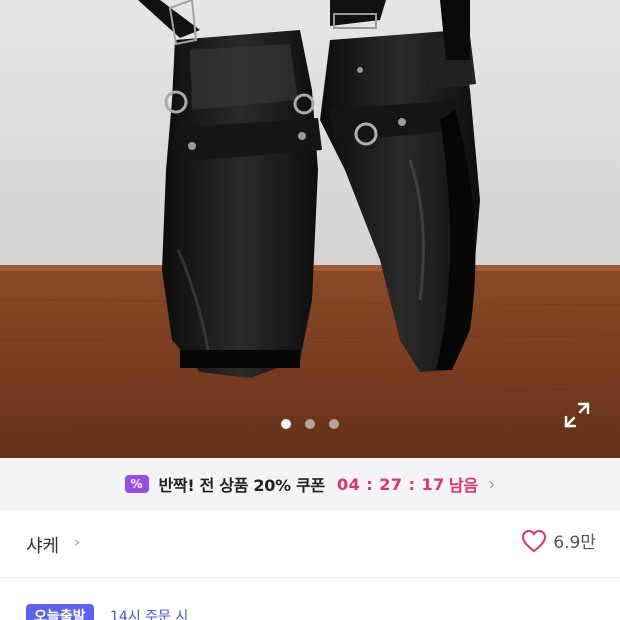 The height and width of the screenshot is (620, 620). What do you see at coordinates (390, 484) in the screenshot?
I see `coupon-timer: 04 : 27 : 17` at bounding box center [390, 484].